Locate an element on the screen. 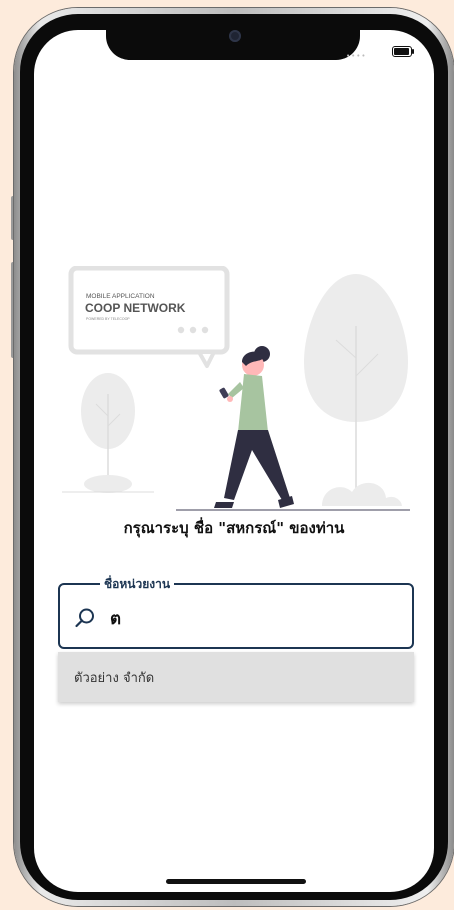 The image size is (454, 910). camera-icon is located at coordinates (235, 36).